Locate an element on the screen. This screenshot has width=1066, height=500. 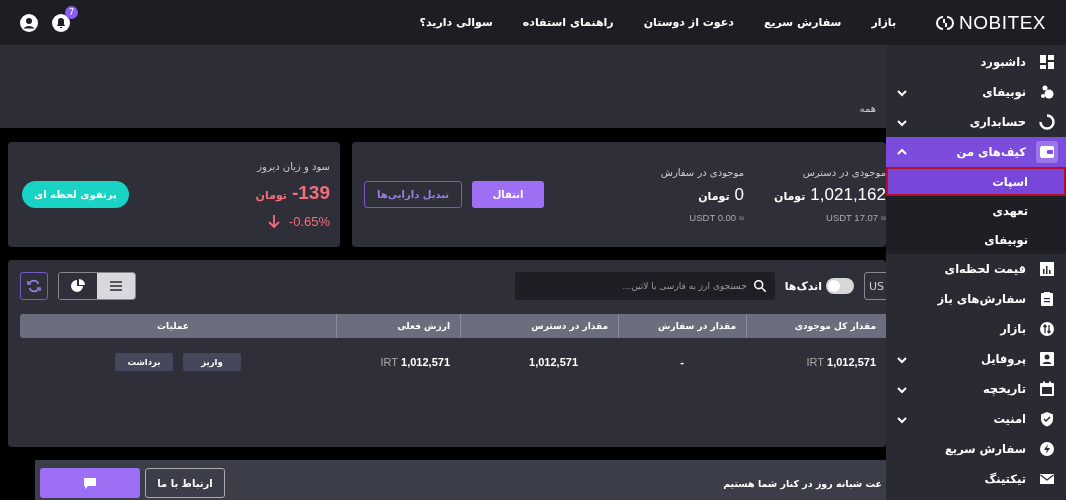
chevron-up-icon is located at coordinates (902, 152).